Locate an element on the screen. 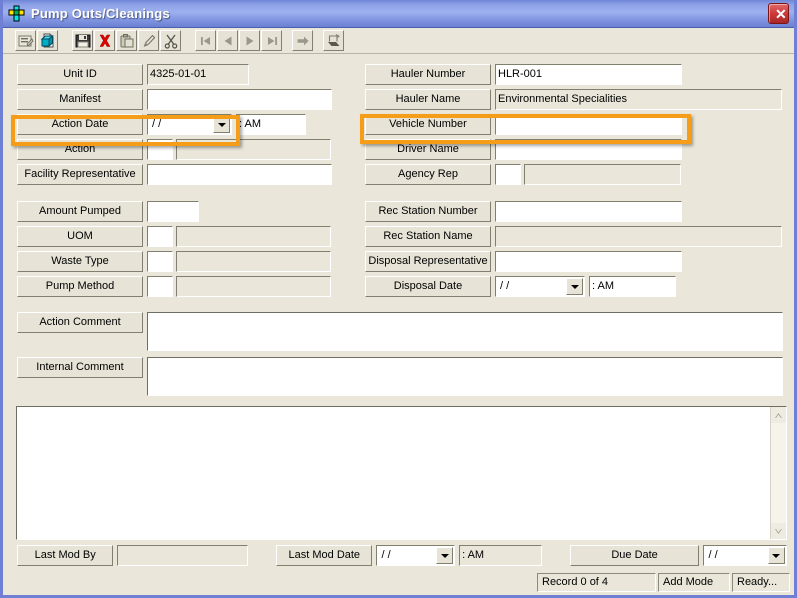 Image resolution: width=797 pixels, height=598 pixels. window-title: Pump Outs/Cleanings is located at coordinates (100, 13).